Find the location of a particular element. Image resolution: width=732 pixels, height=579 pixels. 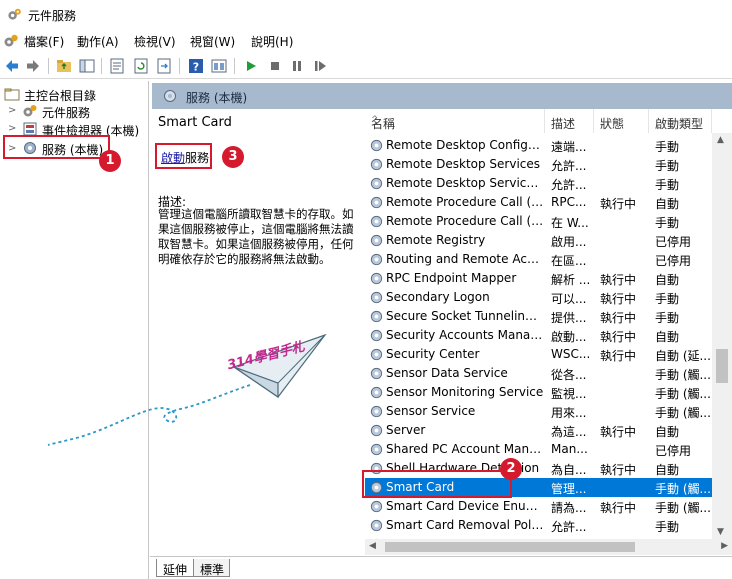

help-icon: ? is located at coordinates (196, 66).